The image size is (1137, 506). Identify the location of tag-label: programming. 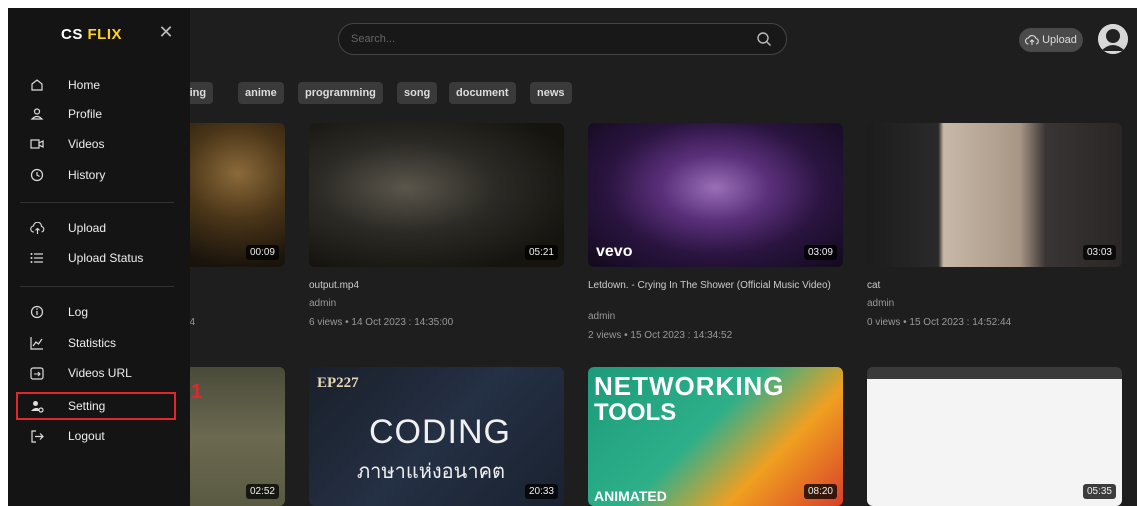
(340, 93).